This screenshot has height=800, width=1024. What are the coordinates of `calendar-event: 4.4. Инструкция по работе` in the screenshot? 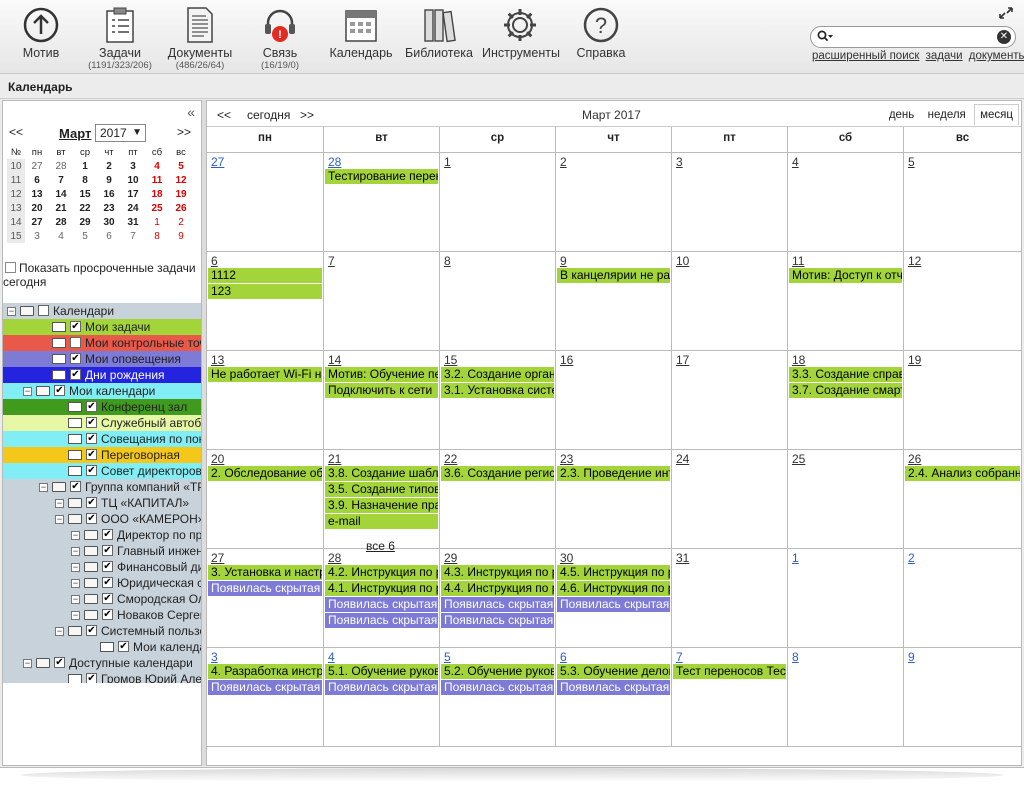 It's located at (497, 588).